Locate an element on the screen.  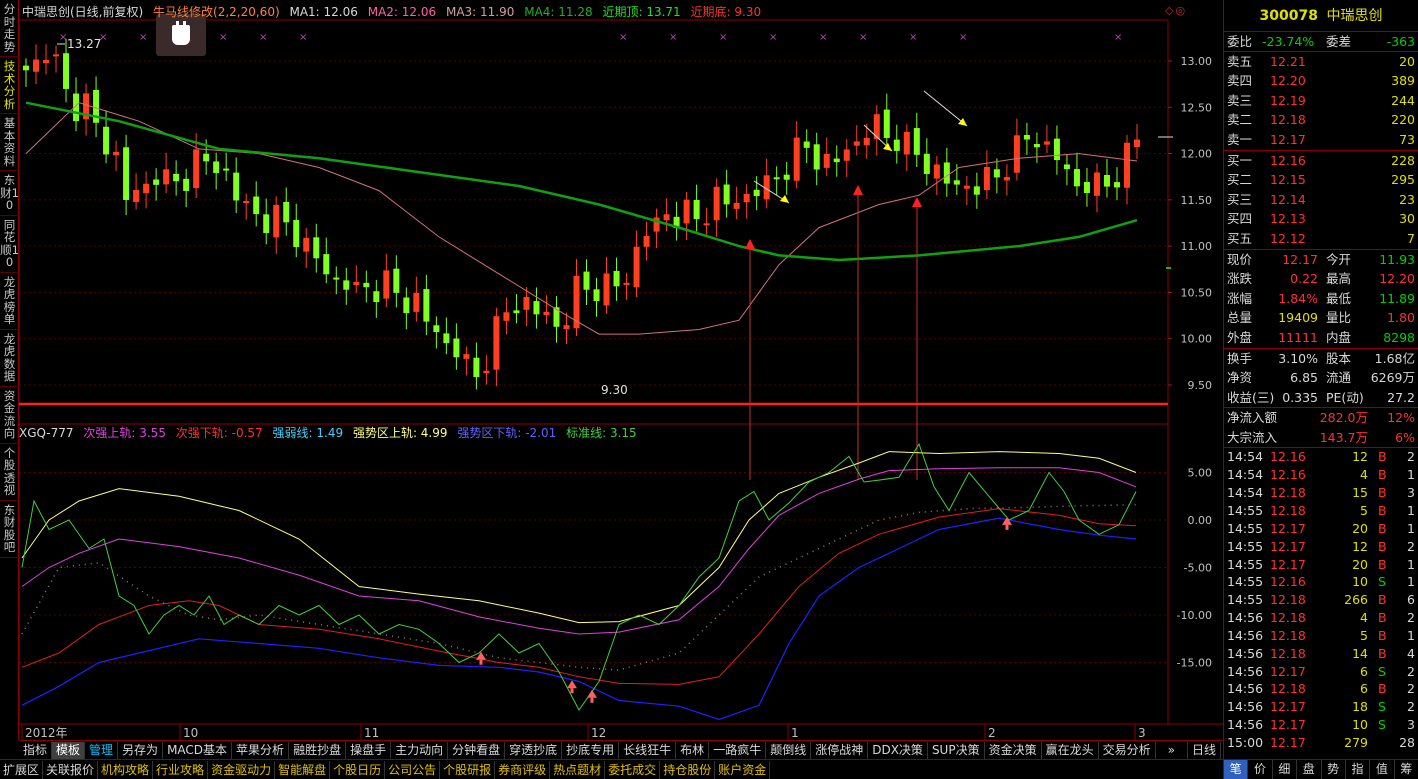
quote-row-2: 涨幅 1.84% 最低 11.89 is located at coordinates (1321, 299).